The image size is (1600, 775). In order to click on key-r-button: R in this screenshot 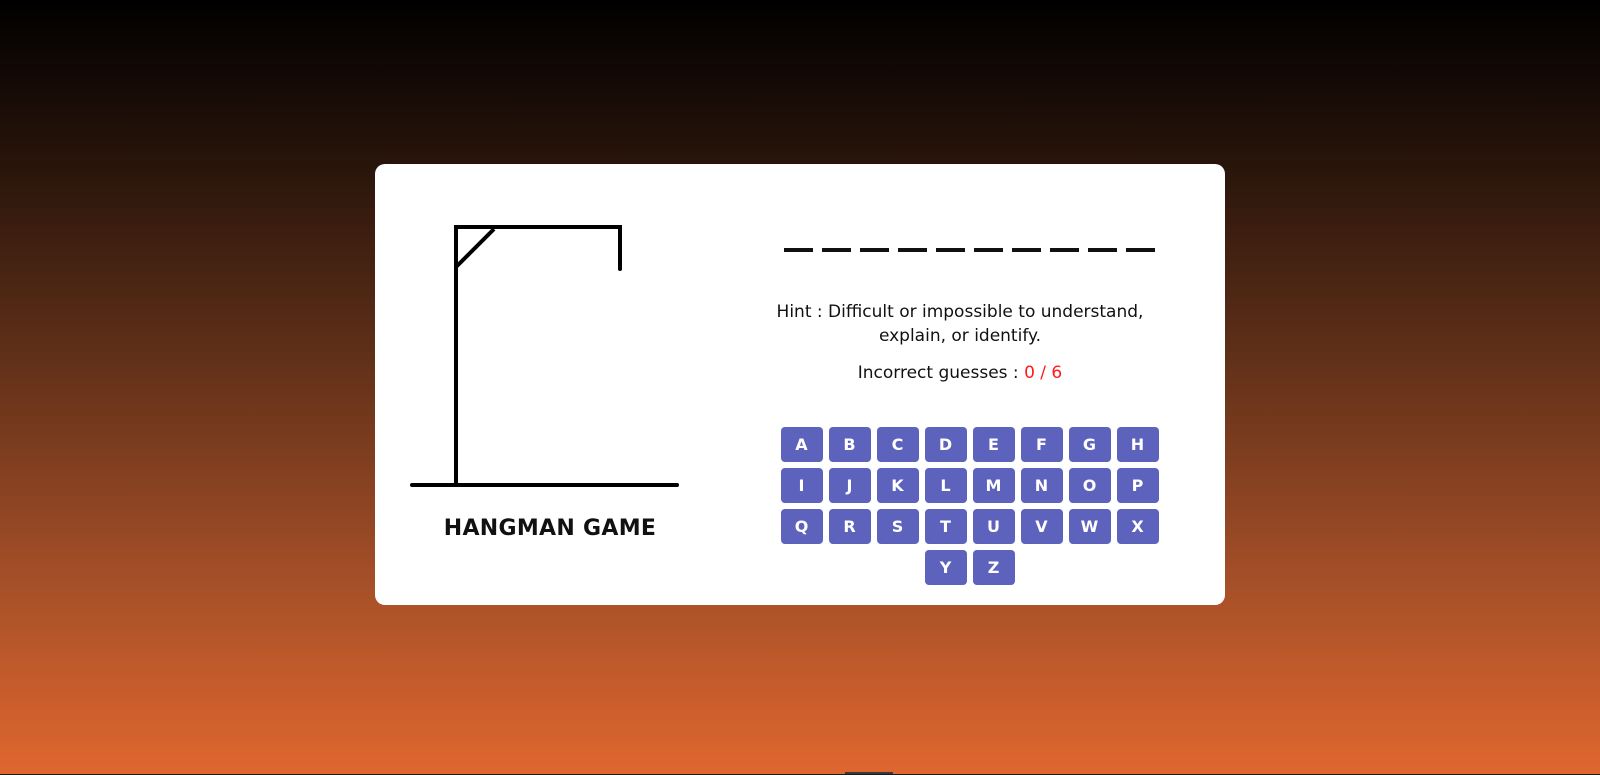, I will do `click(849, 526)`.